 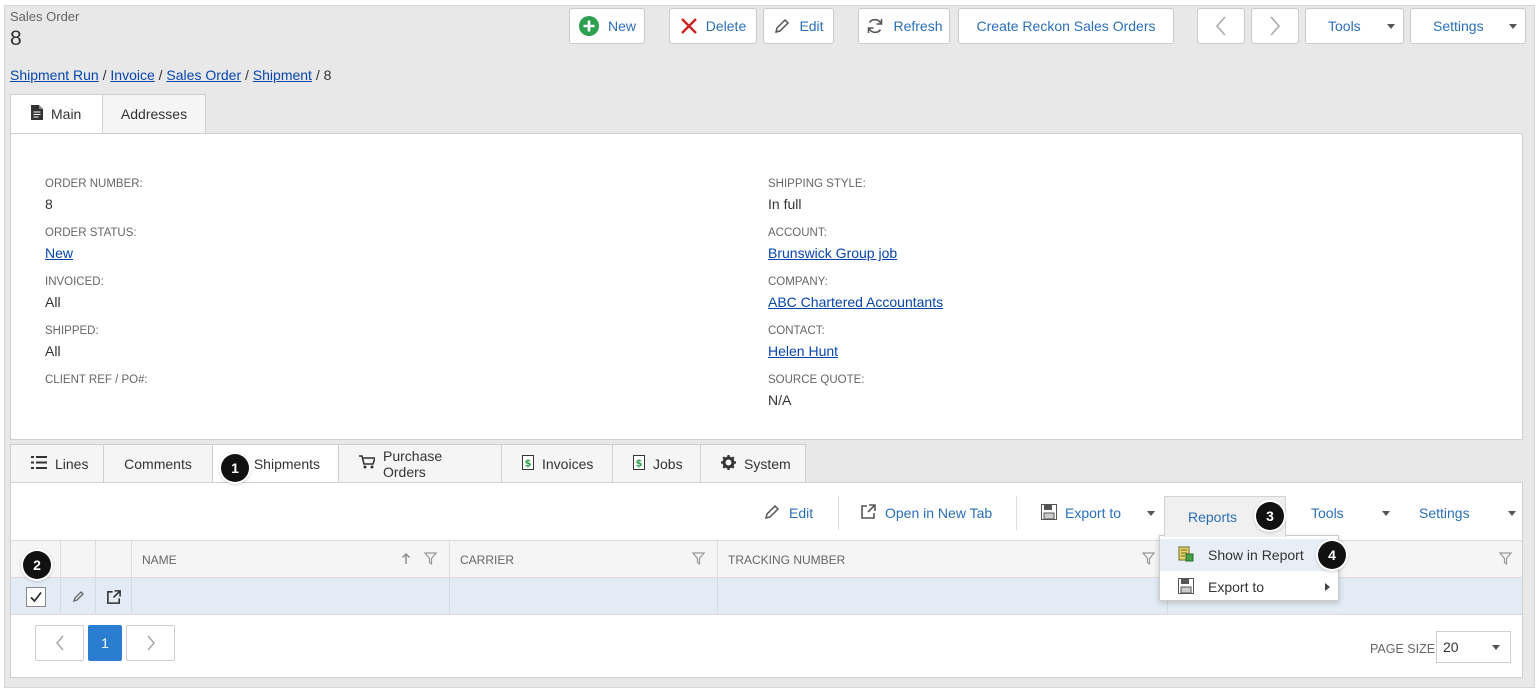 What do you see at coordinates (1350, 513) in the screenshot?
I see `grid-tools-dropdown: Tools` at bounding box center [1350, 513].